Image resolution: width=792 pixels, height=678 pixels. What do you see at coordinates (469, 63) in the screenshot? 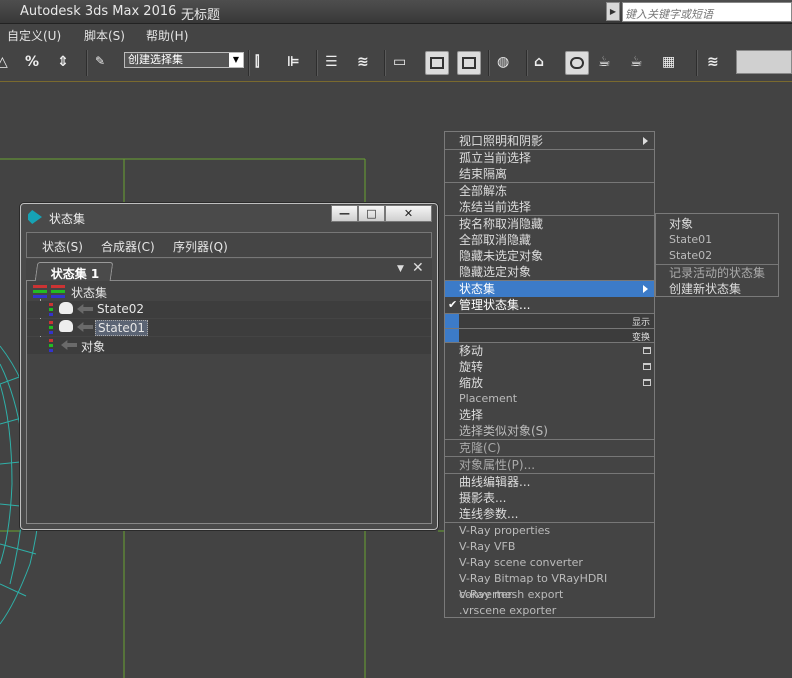
I see `schematic-view-icon` at bounding box center [469, 63].